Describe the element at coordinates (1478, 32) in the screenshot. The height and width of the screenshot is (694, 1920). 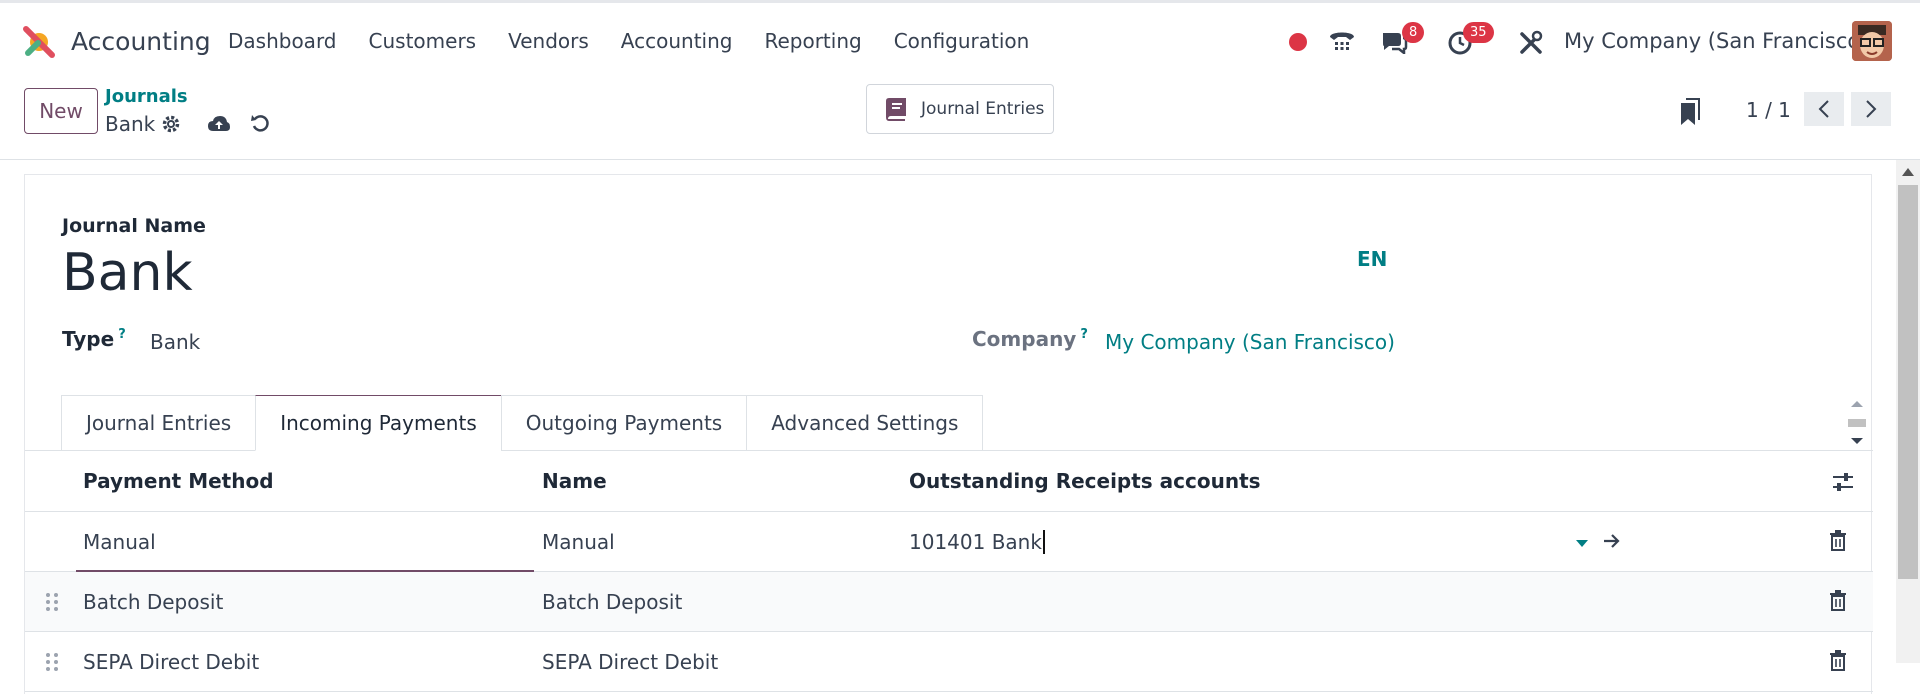
I see `activities-badge: 35` at that location.